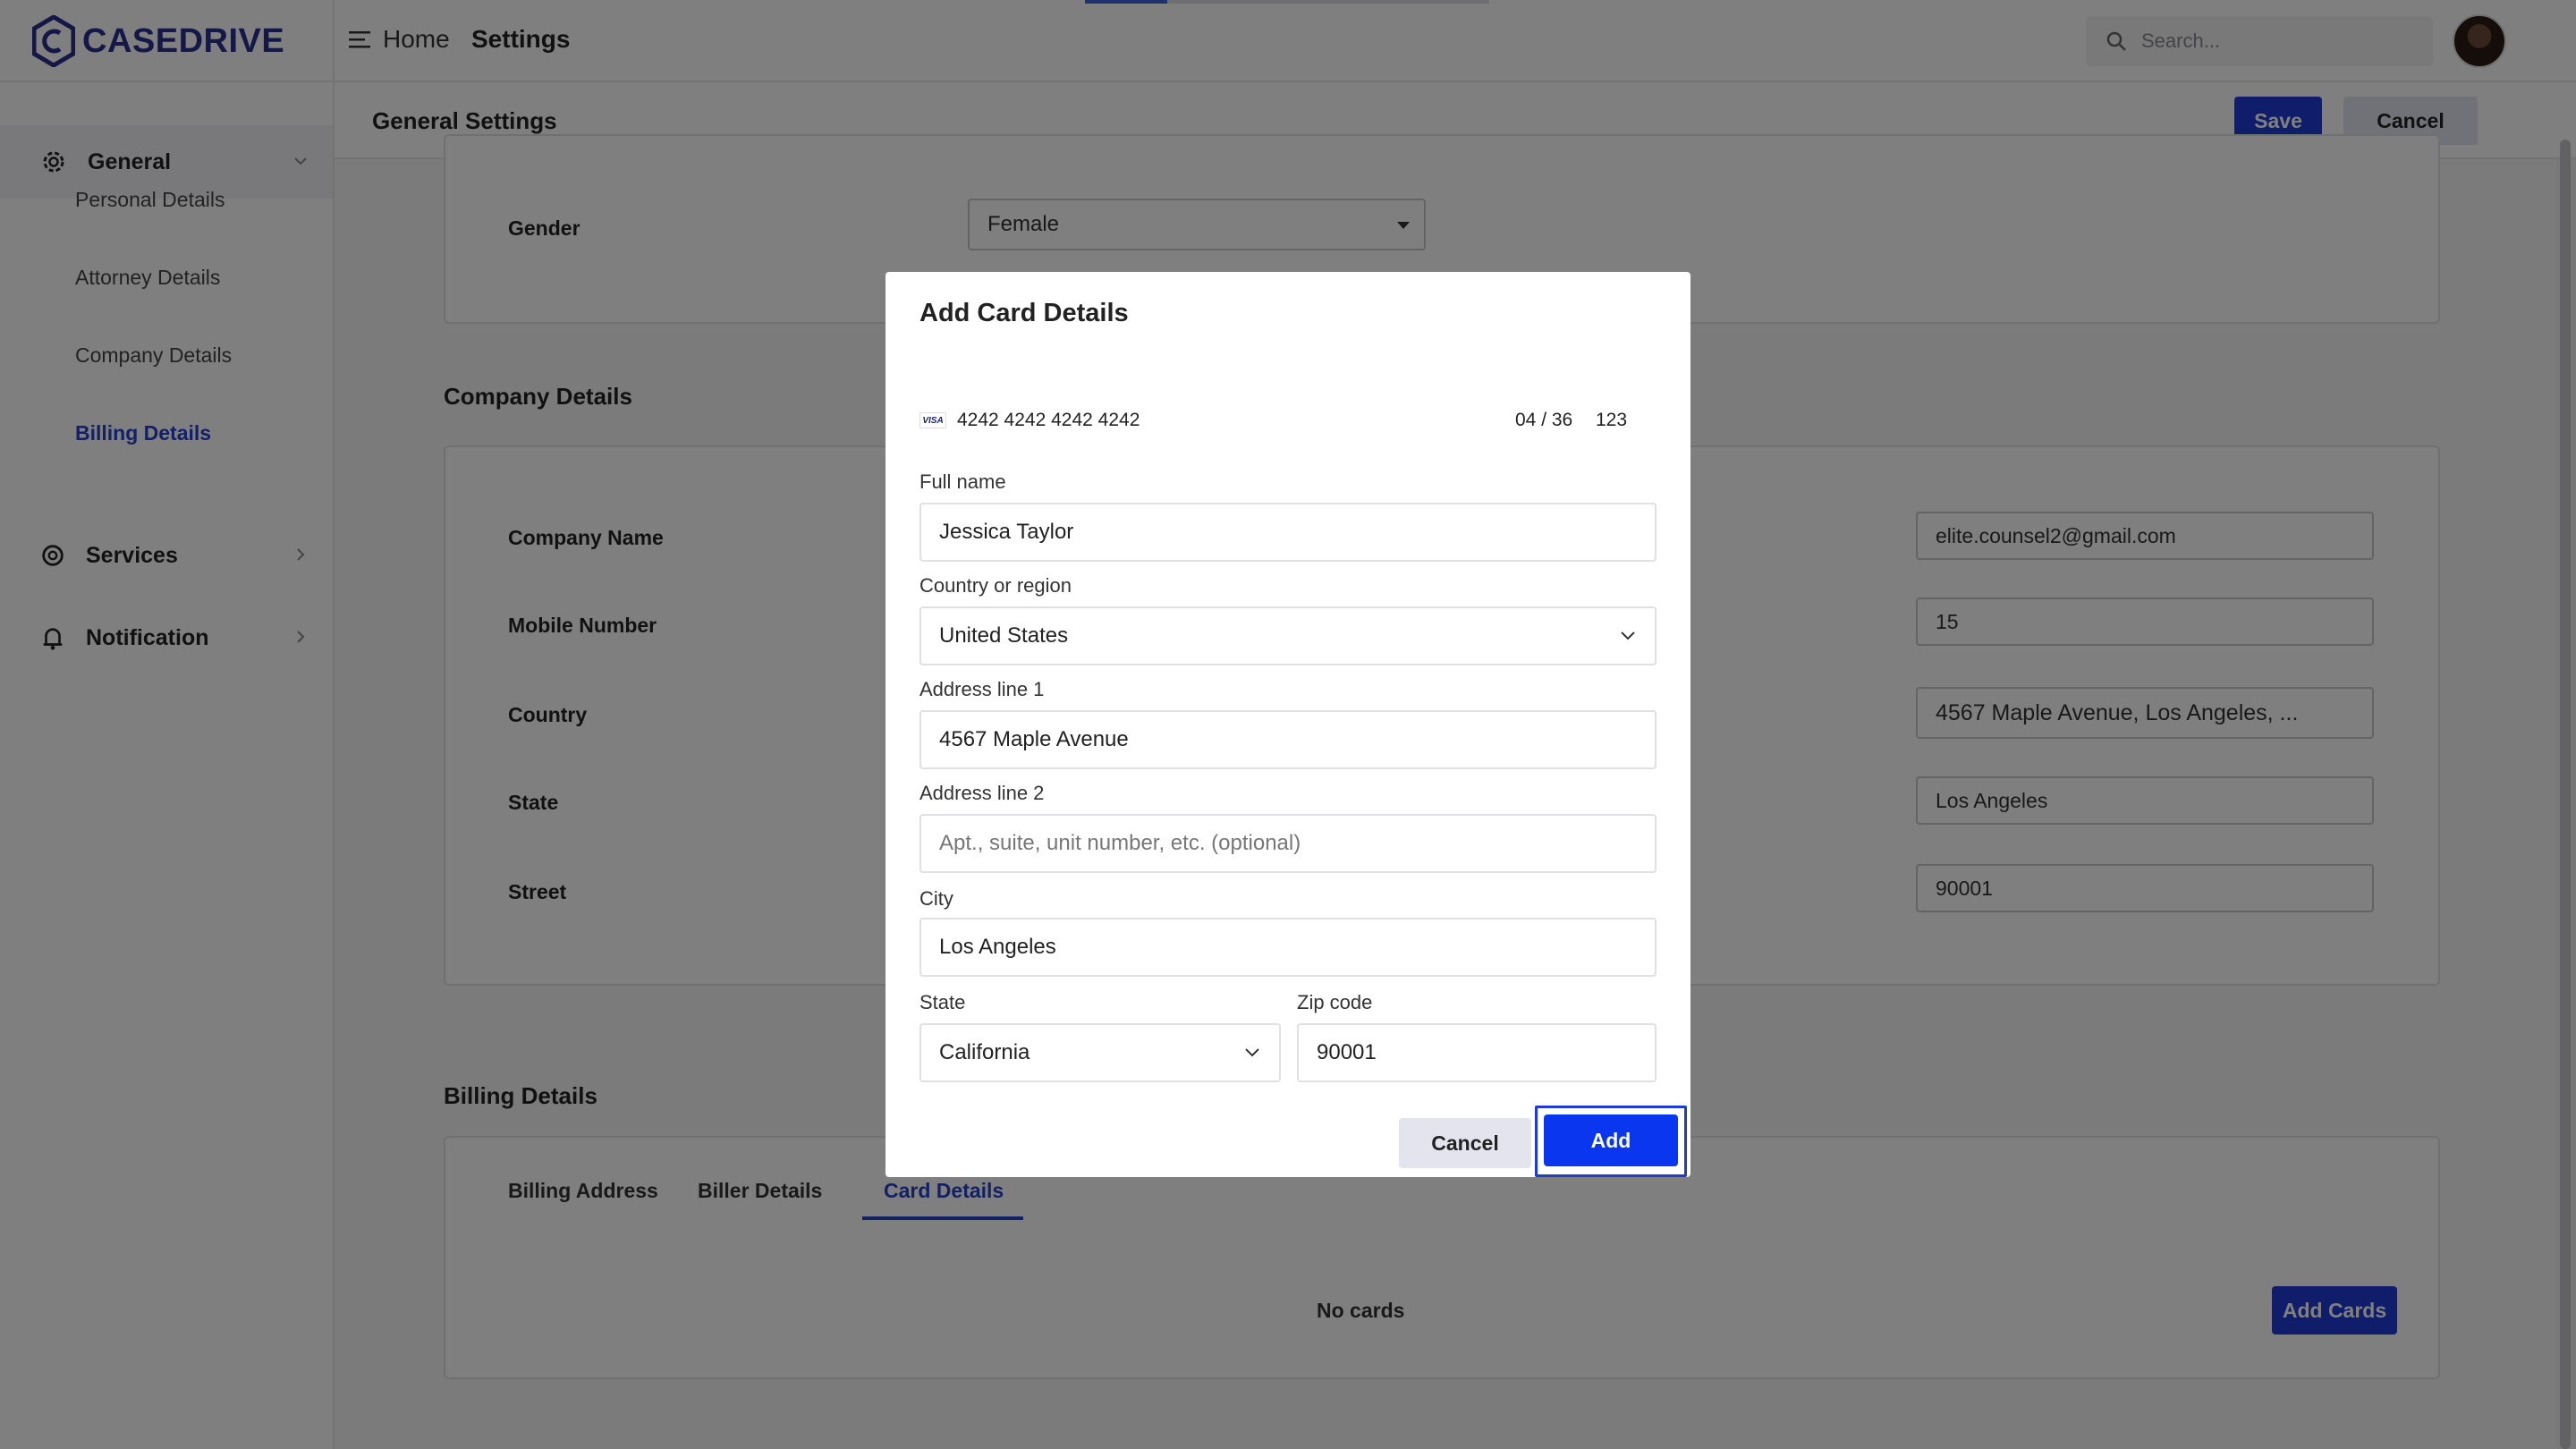 The width and height of the screenshot is (2576, 1449). I want to click on card-number: 4242 4242 4242 4242, so click(1048, 420).